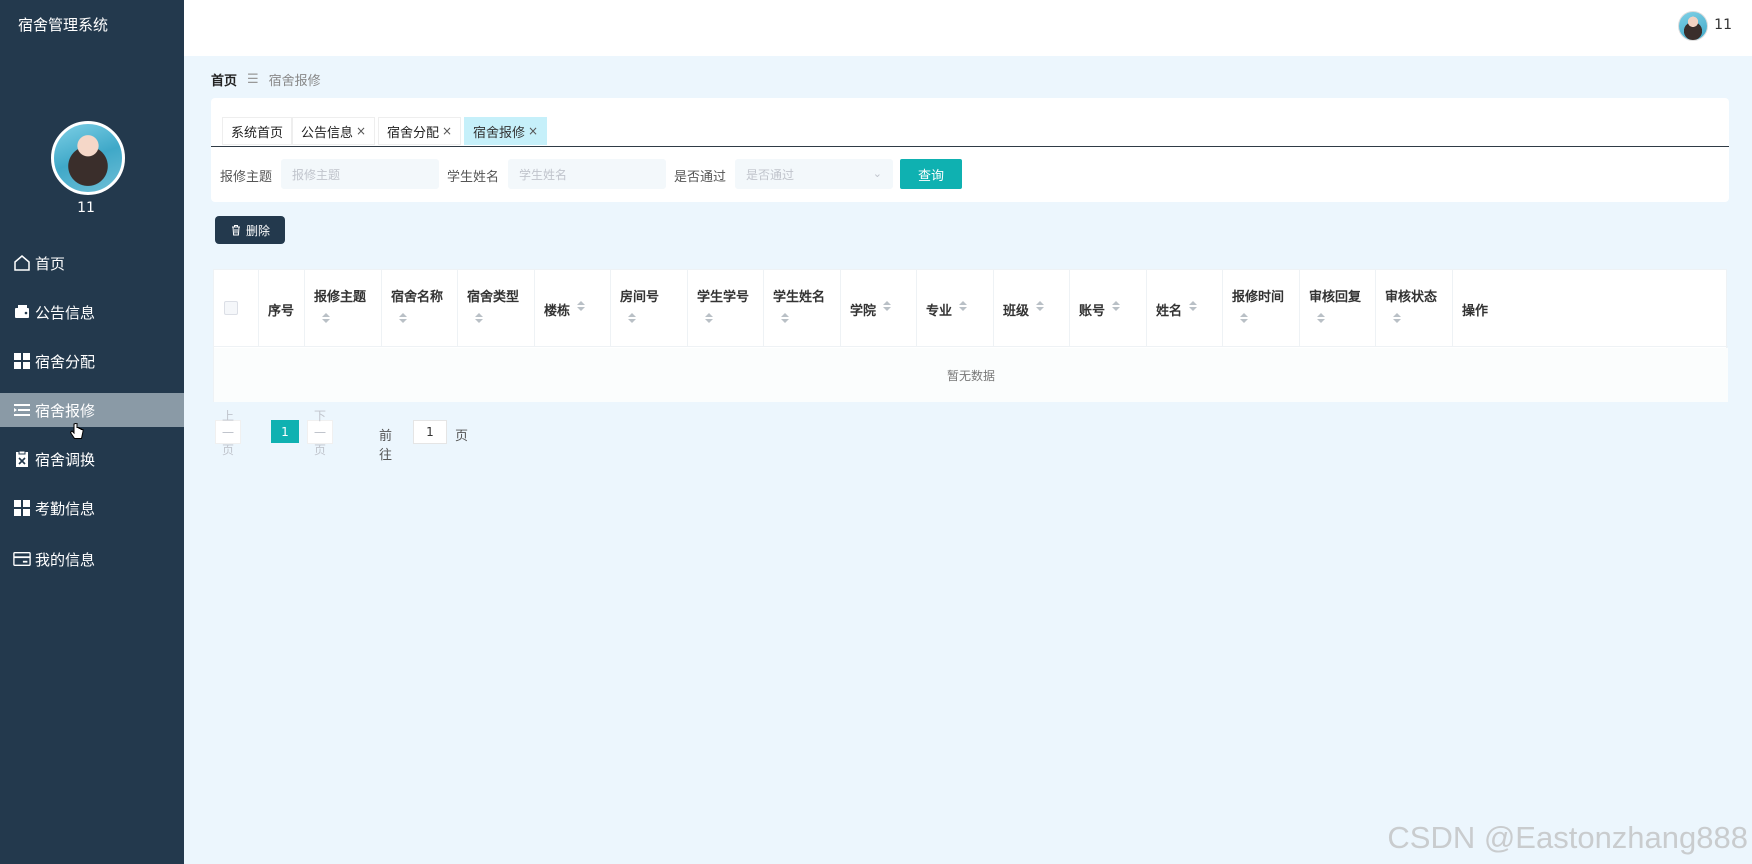 The width and height of the screenshot is (1752, 864). I want to click on column-header: 学生姓名, so click(802, 308).